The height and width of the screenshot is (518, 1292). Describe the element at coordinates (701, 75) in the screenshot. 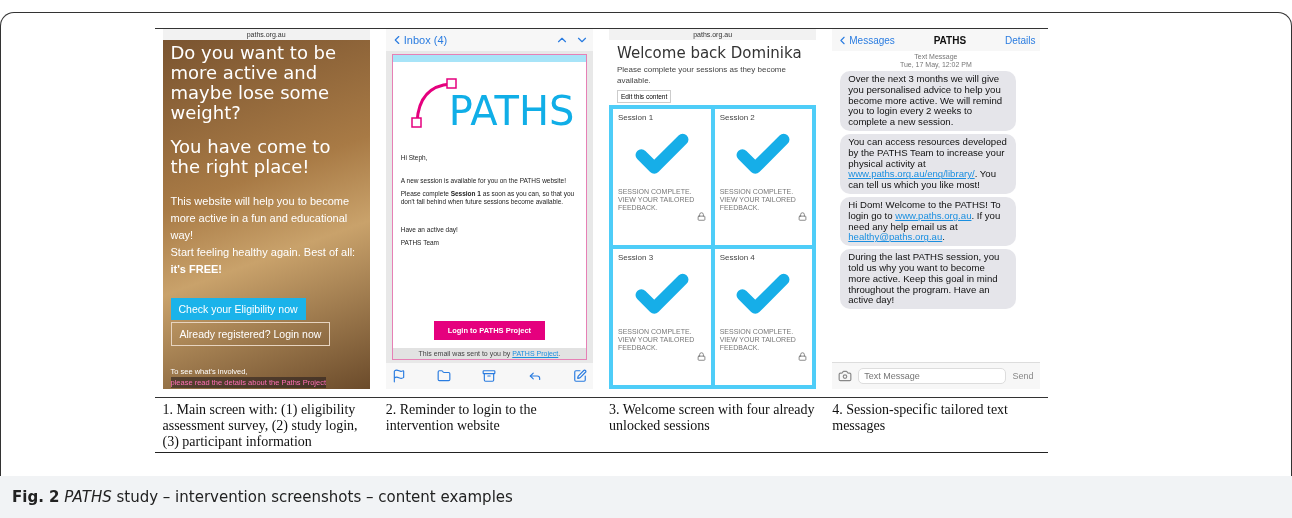

I see `welcome-subtitle: Please complete your sessions as they become available.` at that location.